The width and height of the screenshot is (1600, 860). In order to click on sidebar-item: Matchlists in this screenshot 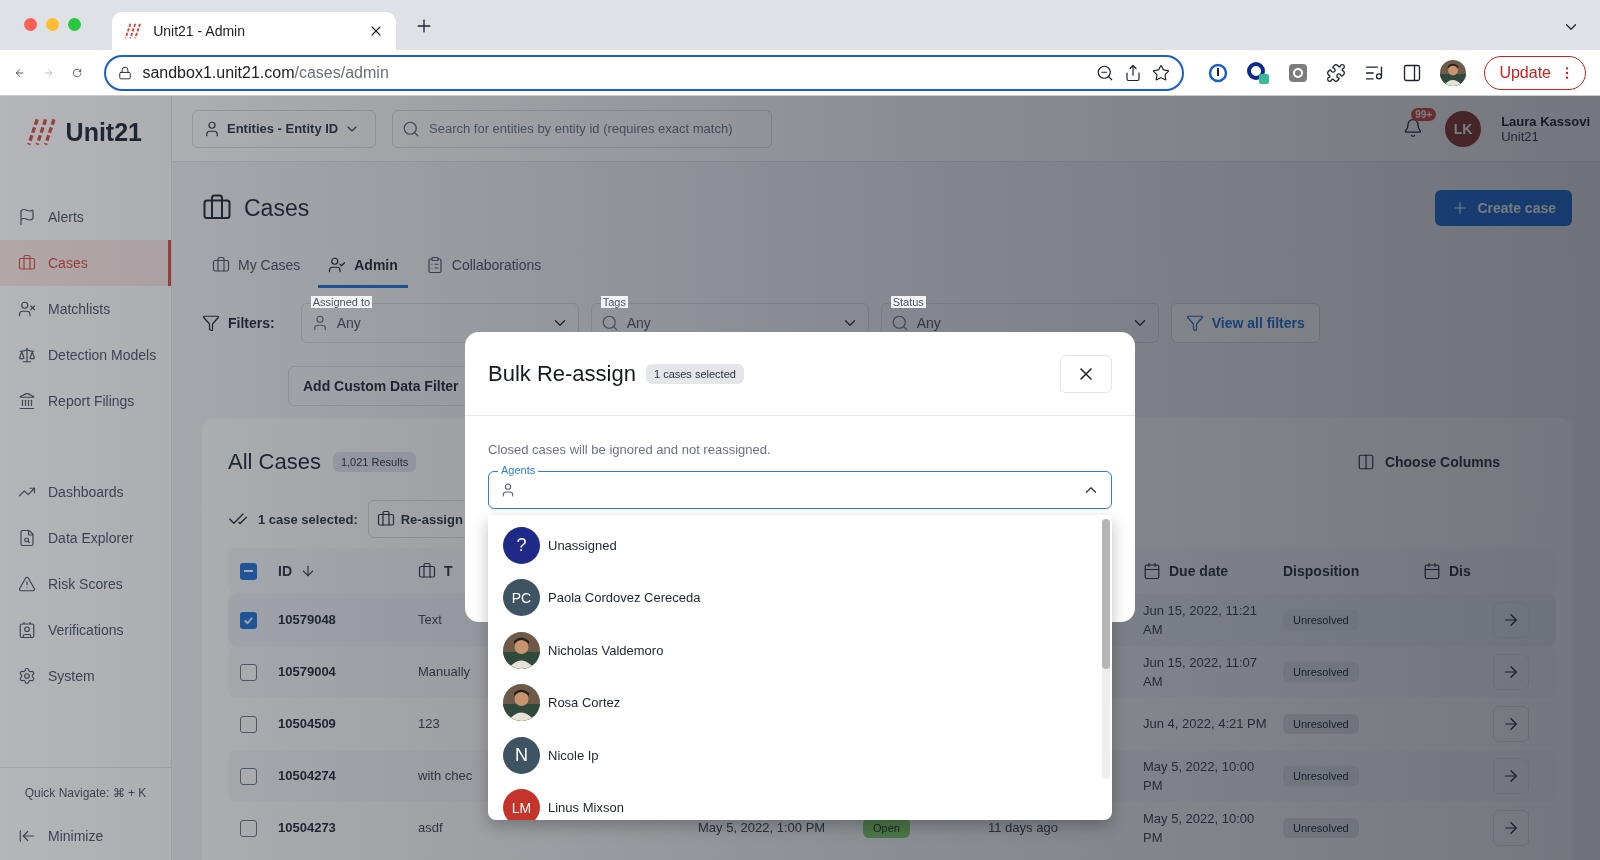, I will do `click(85, 309)`.